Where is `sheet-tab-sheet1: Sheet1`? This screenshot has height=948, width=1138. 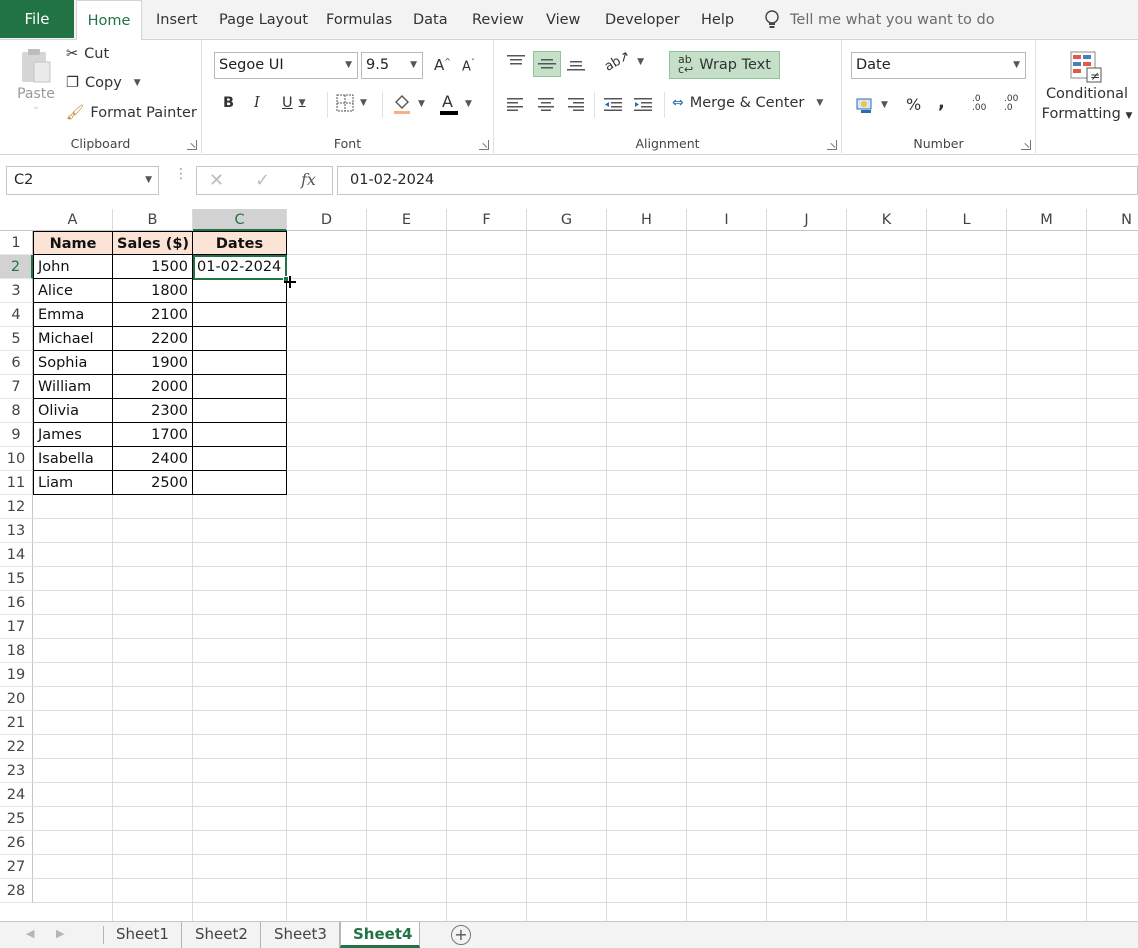 sheet-tab-sheet1: Sheet1 is located at coordinates (143, 935).